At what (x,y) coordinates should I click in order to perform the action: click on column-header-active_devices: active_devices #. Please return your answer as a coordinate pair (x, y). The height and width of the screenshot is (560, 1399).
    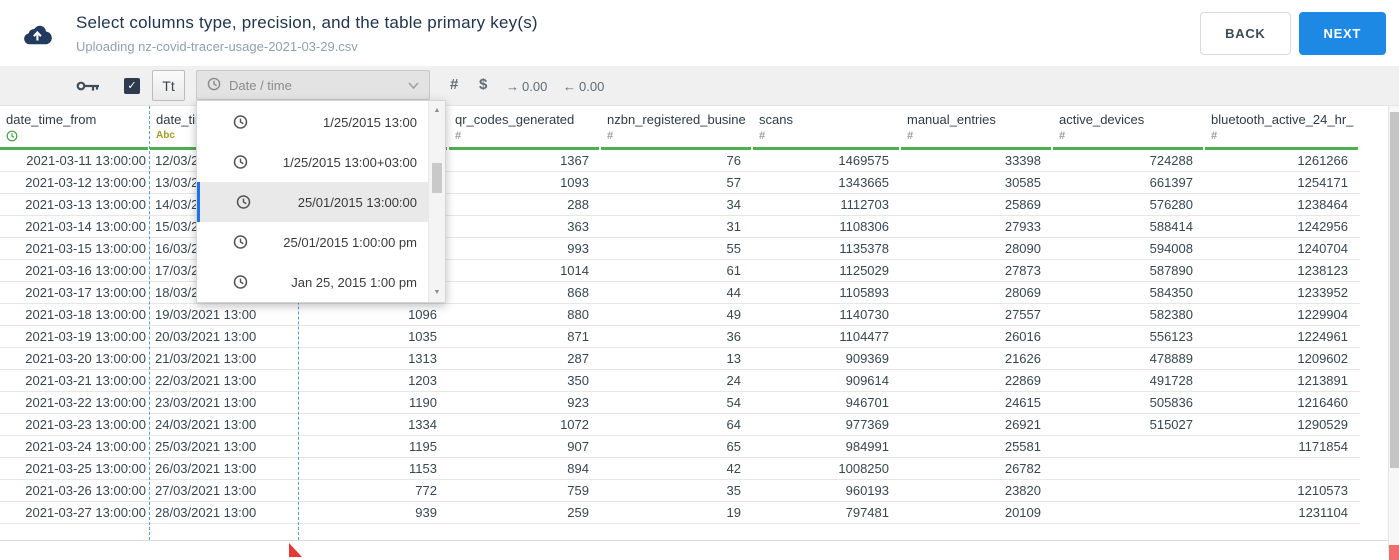
    Looking at the image, I should click on (1129, 128).